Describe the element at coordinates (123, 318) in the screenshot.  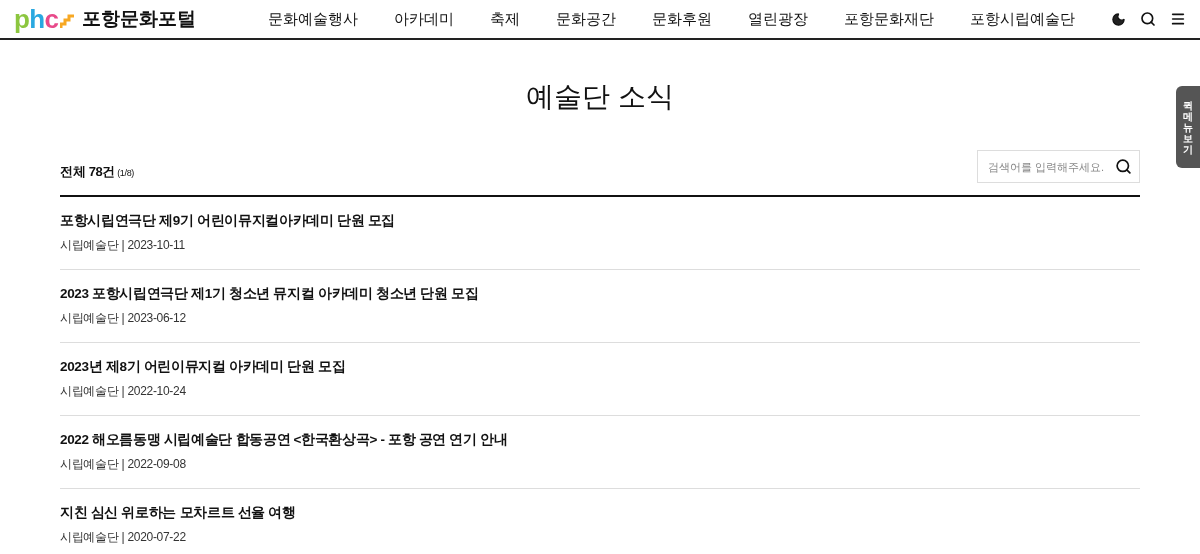
I see `post-meta: 시립예술단 | 2023-06-12` at that location.